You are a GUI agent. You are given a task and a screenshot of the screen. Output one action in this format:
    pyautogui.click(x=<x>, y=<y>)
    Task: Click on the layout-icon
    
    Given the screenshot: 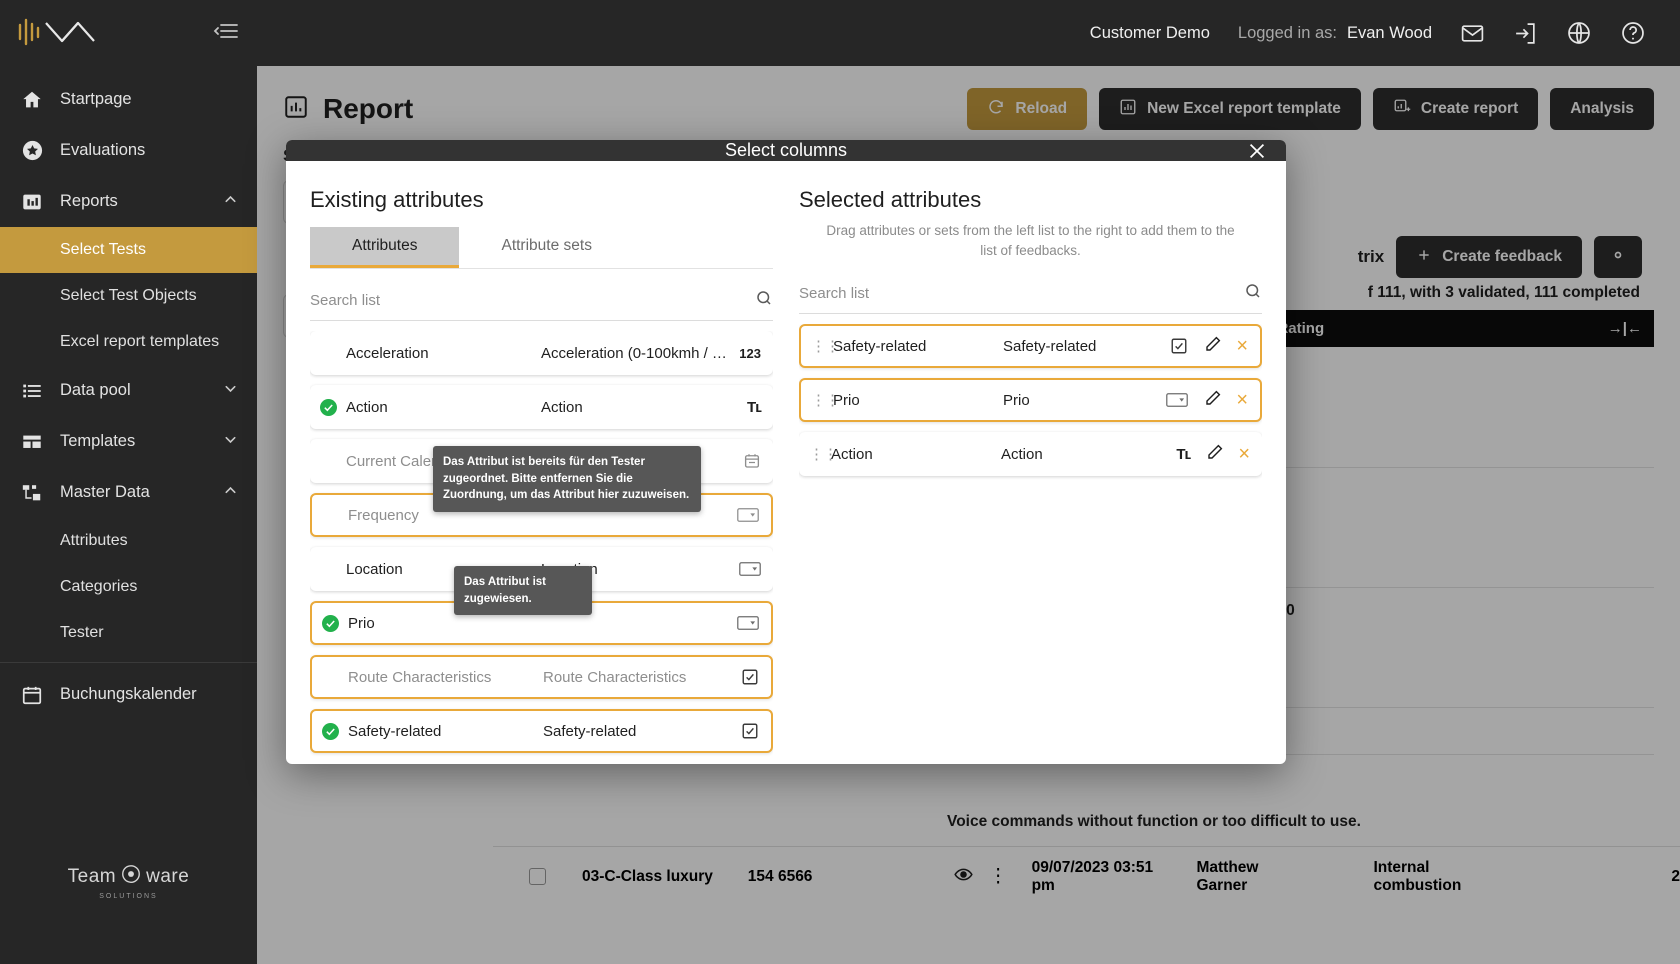 What is the action you would take?
    pyautogui.click(x=32, y=442)
    